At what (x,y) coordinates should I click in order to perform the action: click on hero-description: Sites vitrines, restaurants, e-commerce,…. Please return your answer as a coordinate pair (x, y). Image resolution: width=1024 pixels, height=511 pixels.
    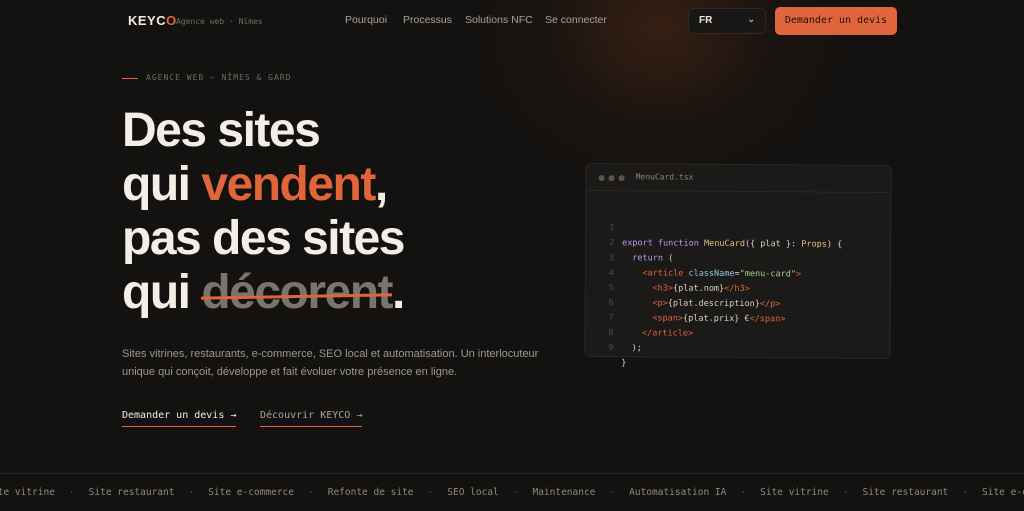
    Looking at the image, I should click on (330, 363).